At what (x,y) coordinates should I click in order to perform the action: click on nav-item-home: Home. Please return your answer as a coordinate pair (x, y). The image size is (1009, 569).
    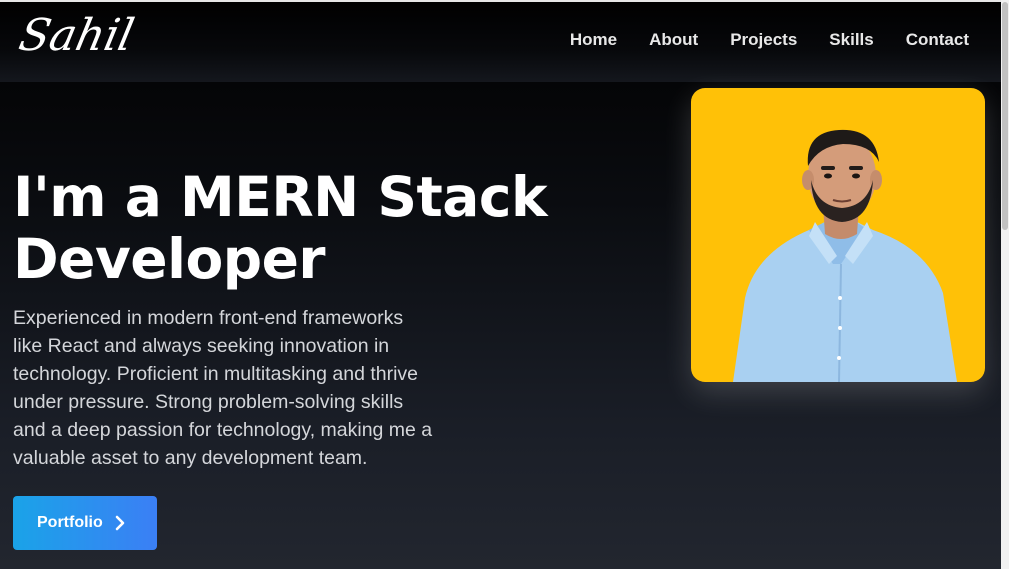
    Looking at the image, I should click on (593, 40).